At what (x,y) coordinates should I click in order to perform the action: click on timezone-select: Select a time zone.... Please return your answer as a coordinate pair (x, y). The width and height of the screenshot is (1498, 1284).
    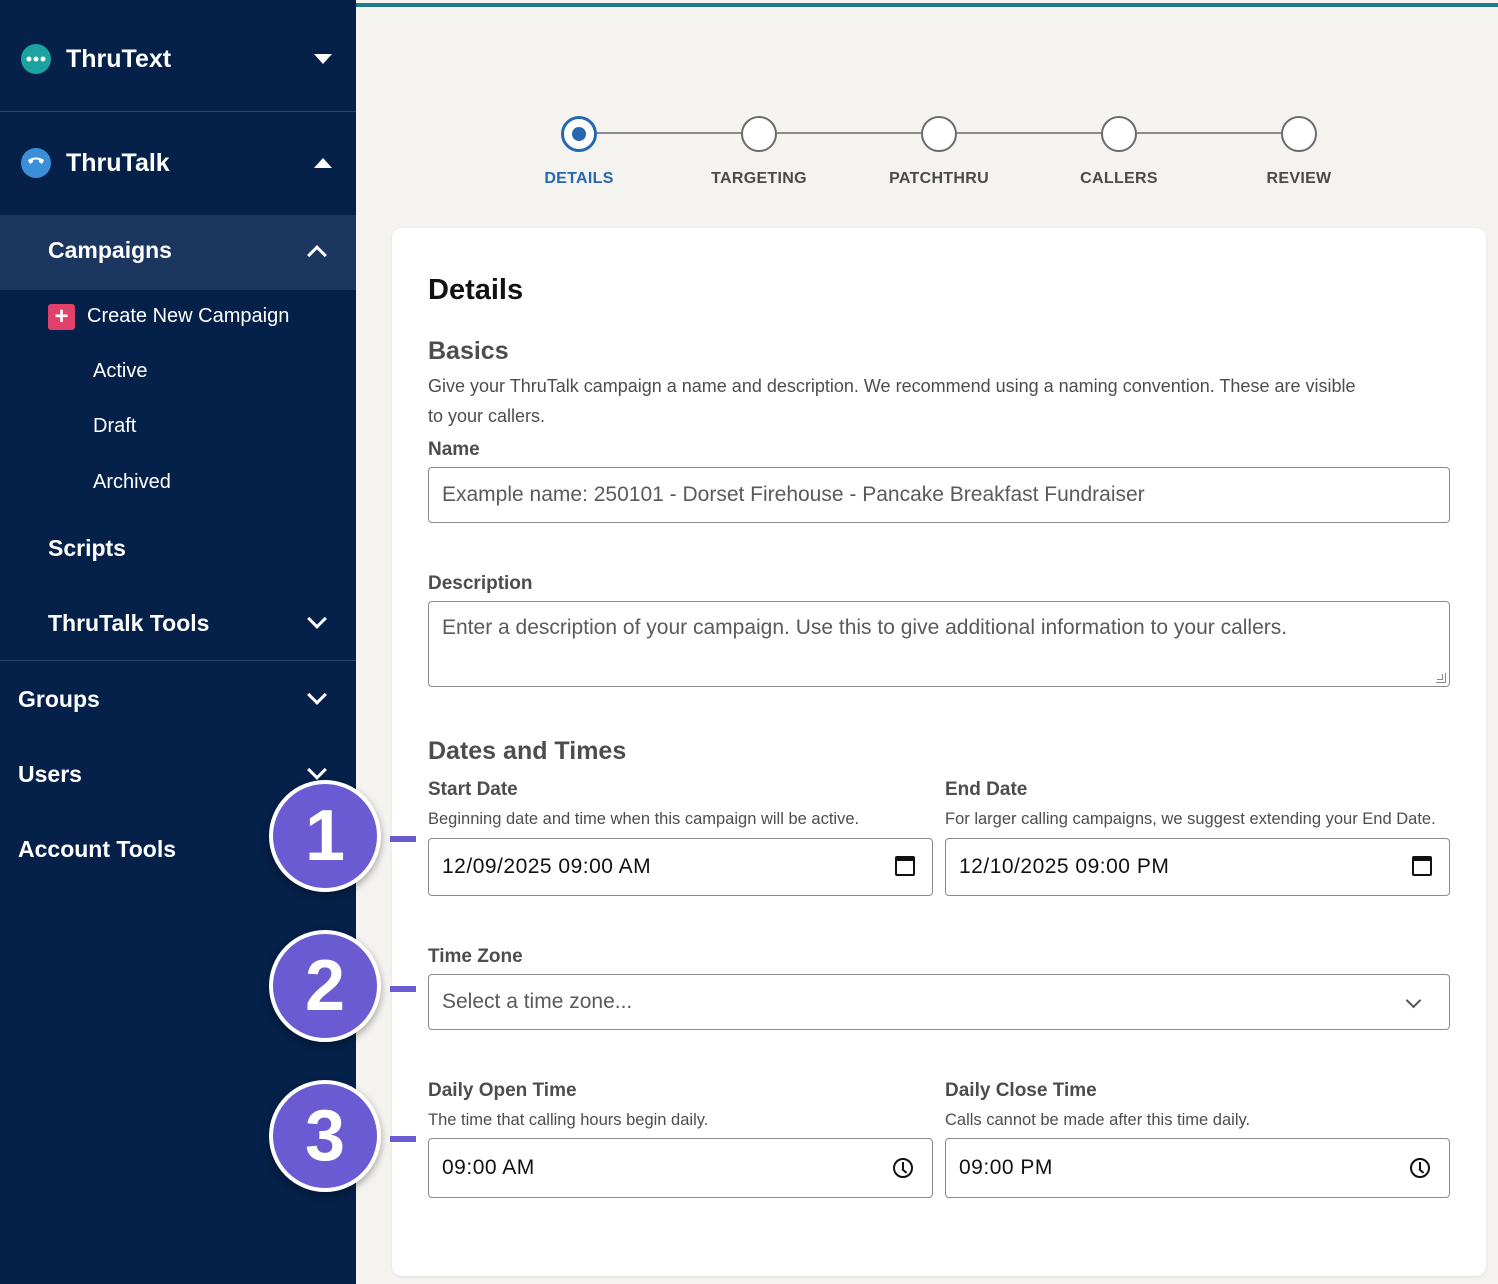
    Looking at the image, I should click on (939, 1002).